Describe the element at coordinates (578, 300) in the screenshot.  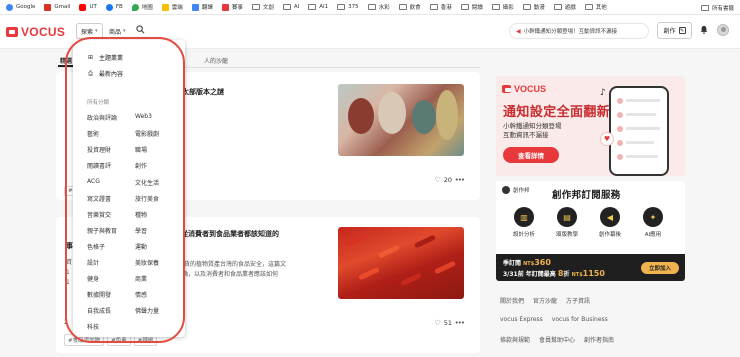
I see `footer-link-news: 方子資訊` at that location.